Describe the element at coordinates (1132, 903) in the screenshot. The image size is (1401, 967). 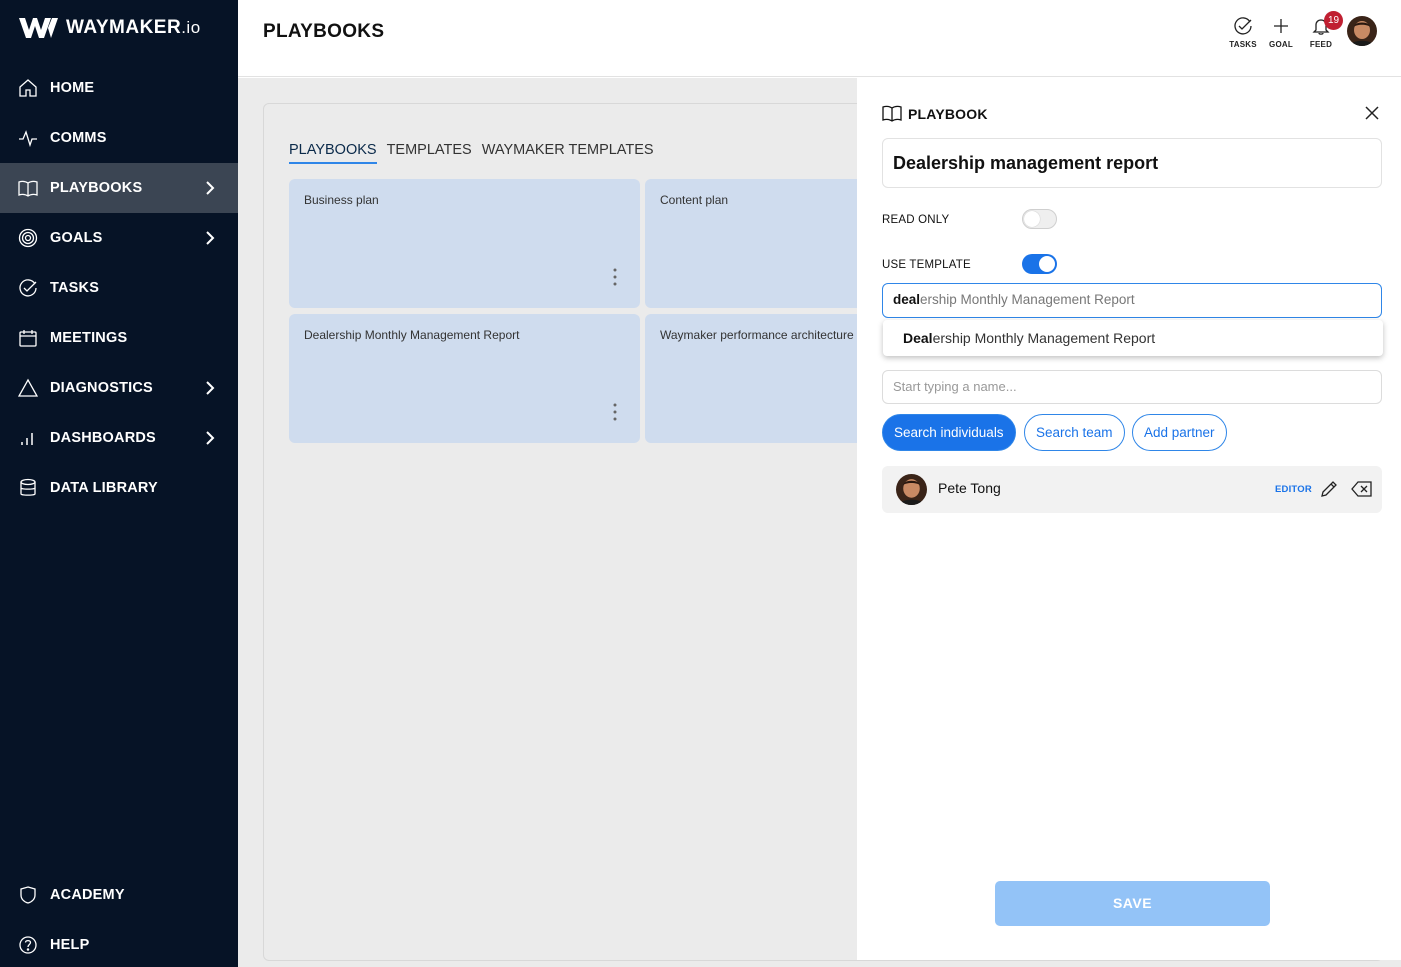
I see `save-button: SAVE` at that location.